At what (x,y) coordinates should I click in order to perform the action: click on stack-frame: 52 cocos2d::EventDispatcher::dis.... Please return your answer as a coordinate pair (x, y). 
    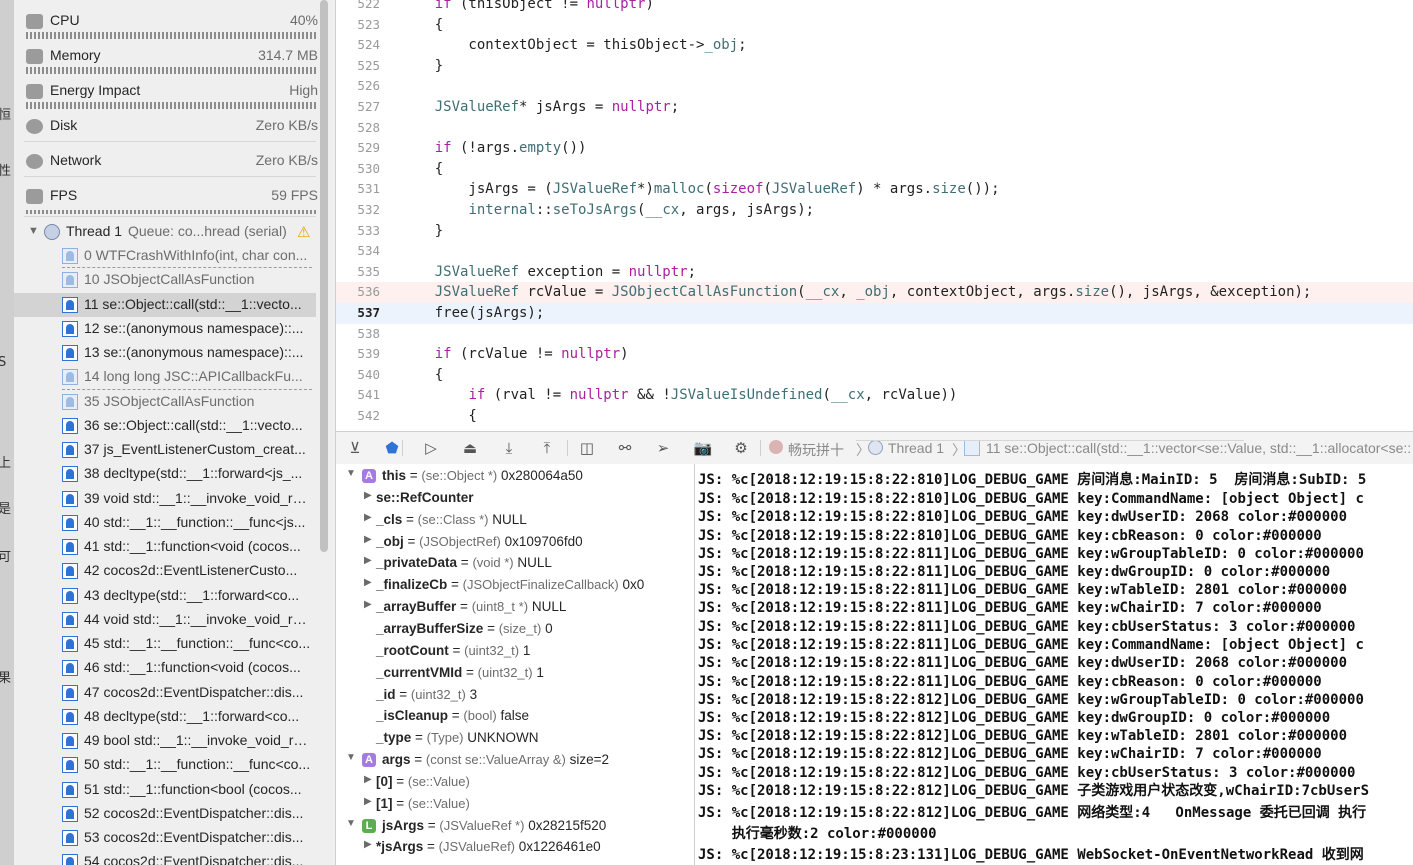
    Looking at the image, I should click on (165, 814).